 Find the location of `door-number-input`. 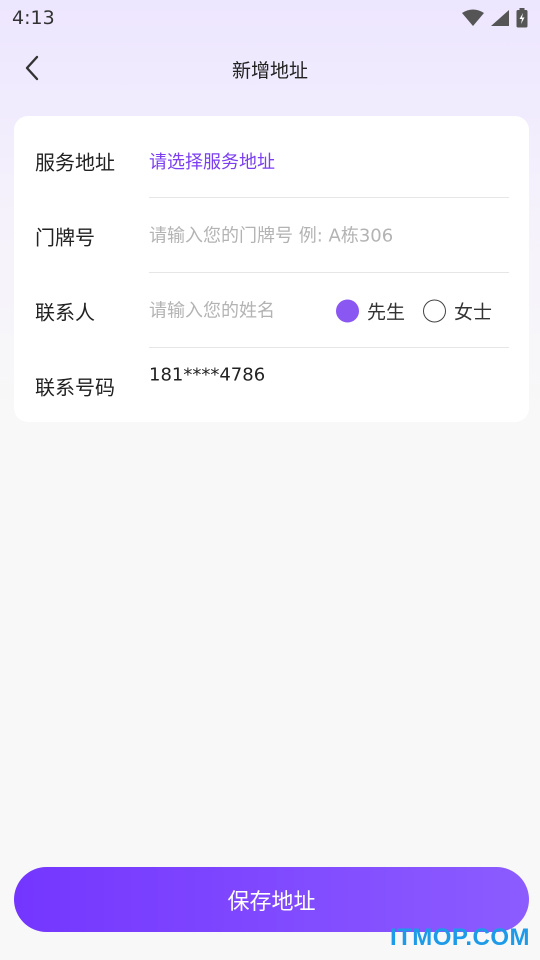

door-number-input is located at coordinates (299, 235).